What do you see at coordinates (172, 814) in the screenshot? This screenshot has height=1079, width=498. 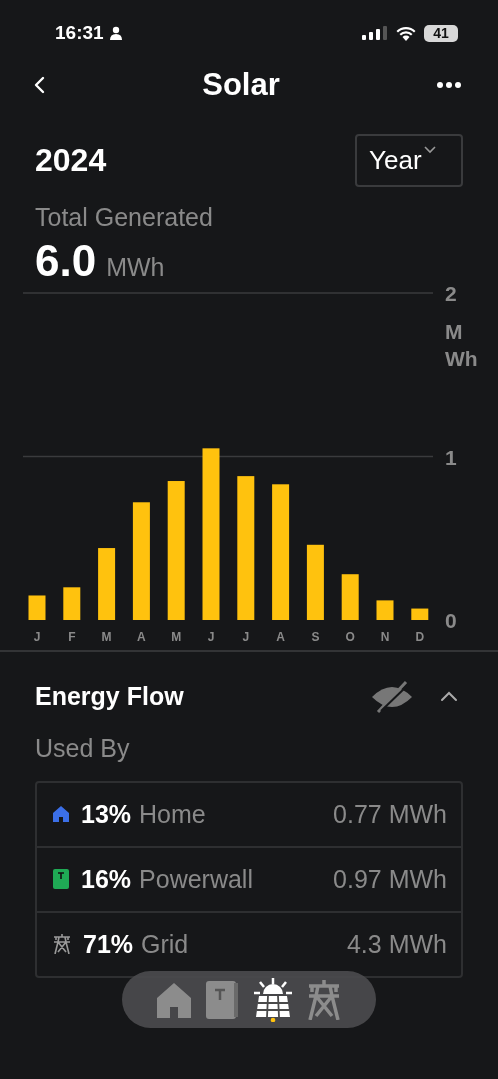 I see `consumer-name: Home` at bounding box center [172, 814].